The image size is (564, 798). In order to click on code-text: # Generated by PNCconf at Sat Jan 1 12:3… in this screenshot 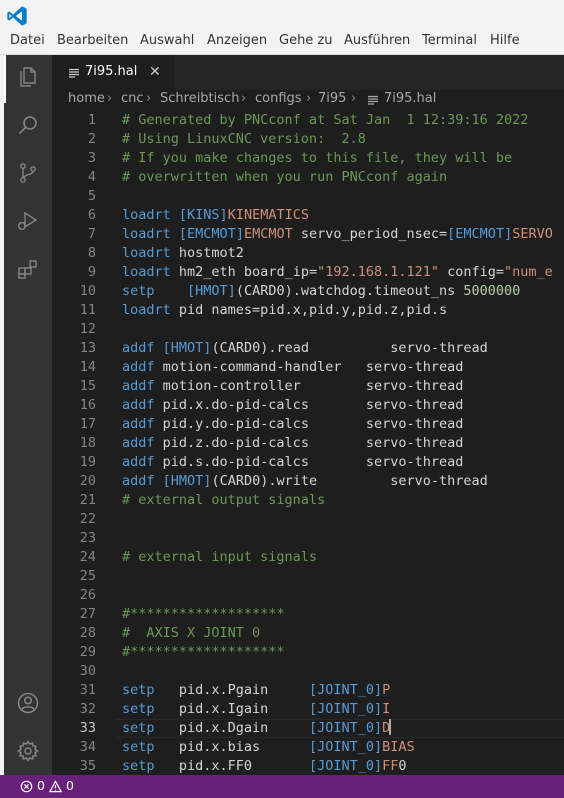, I will do `click(325, 120)`.